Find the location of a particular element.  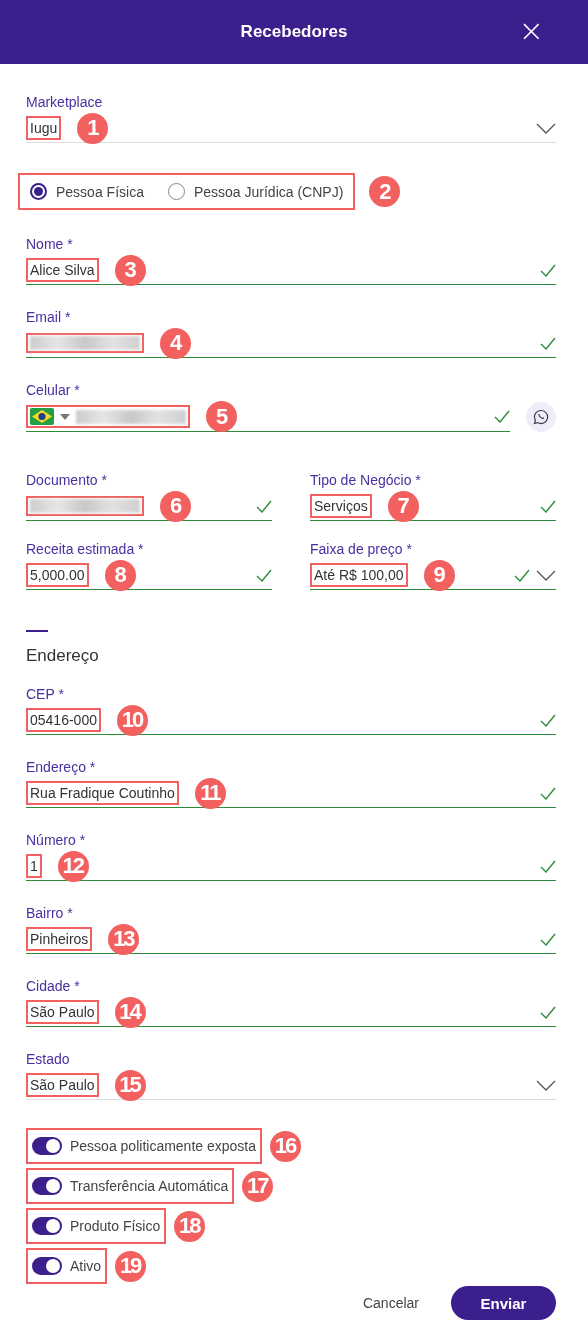

select-field: Até R$ 100,00 9 is located at coordinates (433, 575).